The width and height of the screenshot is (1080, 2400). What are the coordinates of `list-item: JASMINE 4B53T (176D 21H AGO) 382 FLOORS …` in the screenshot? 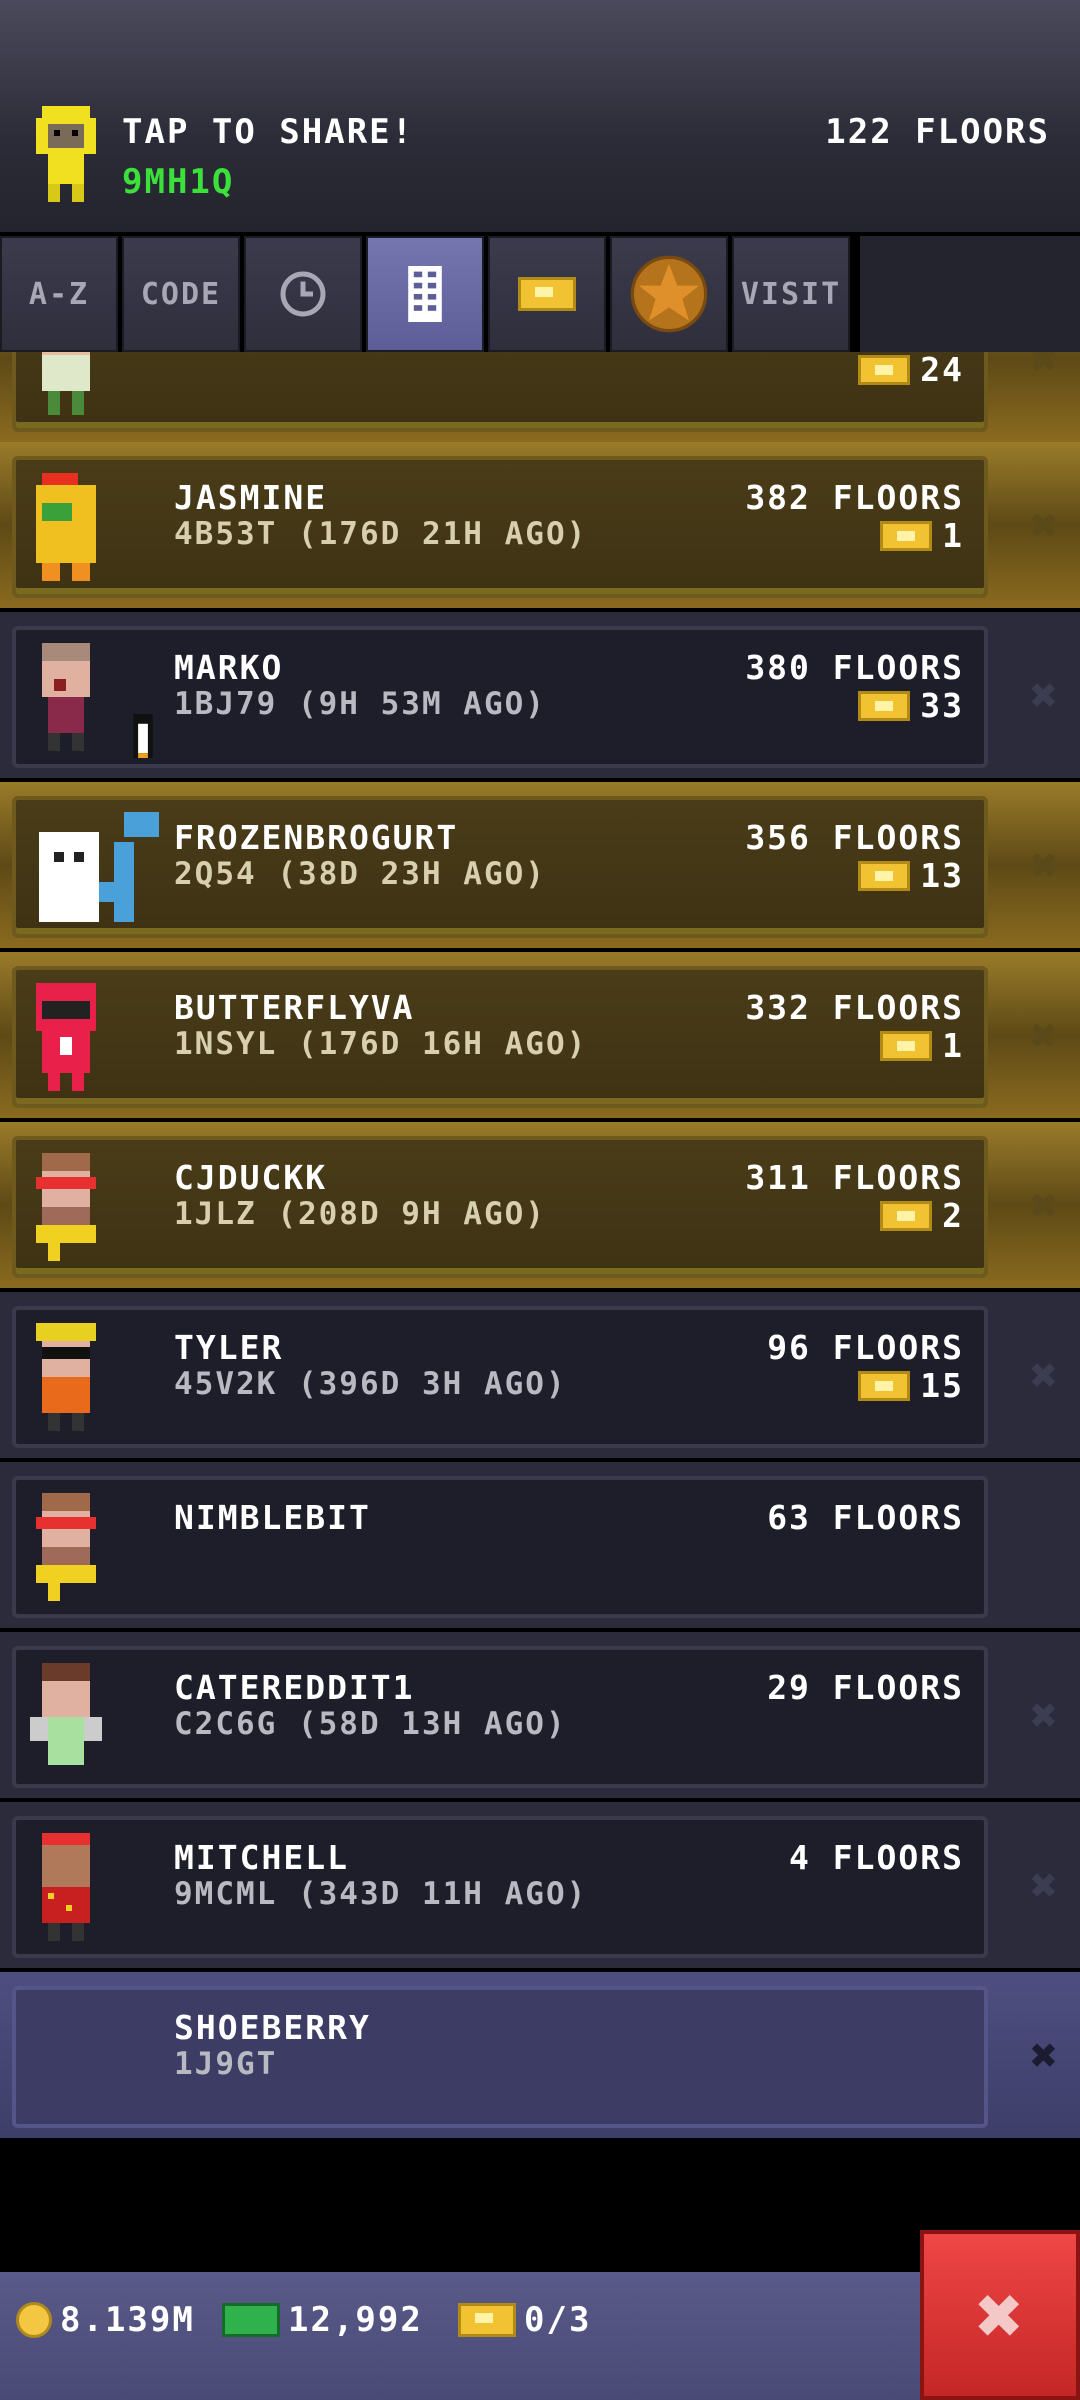 It's located at (540, 525).